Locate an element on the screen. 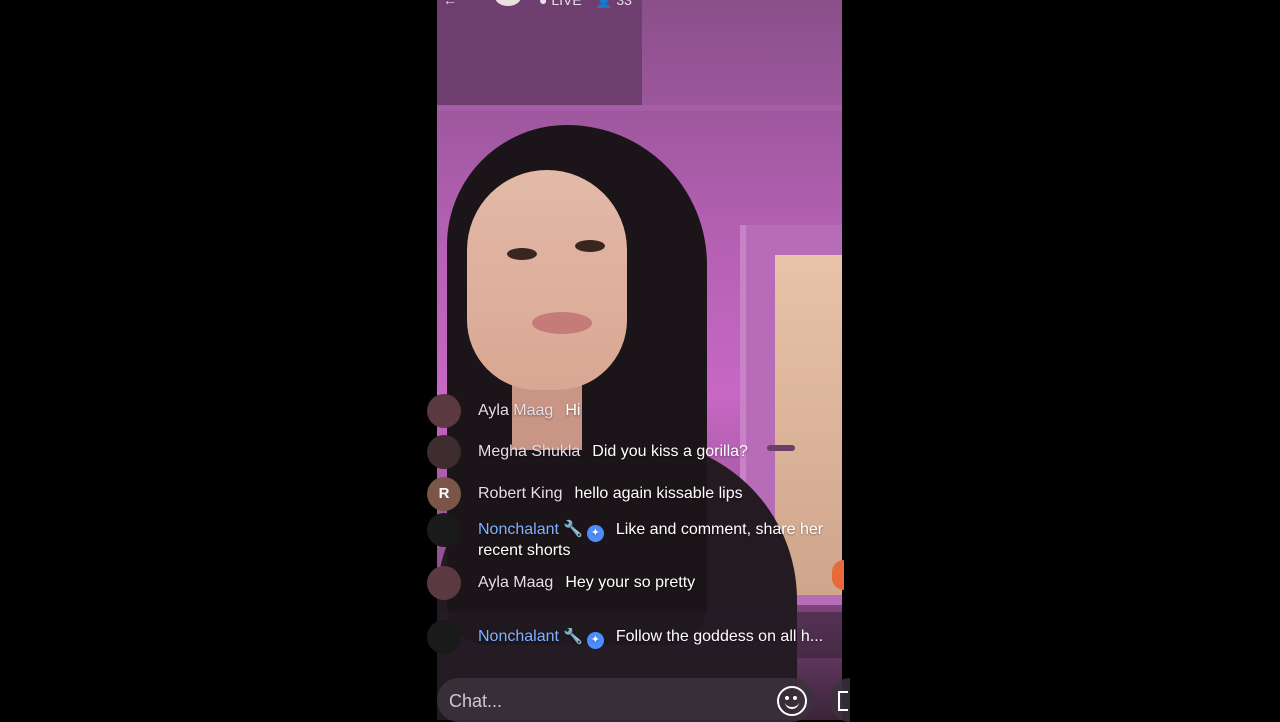 The height and width of the screenshot is (722, 1280). chat-text: Ayla Maag Hey your so pretty is located at coordinates (658, 583).